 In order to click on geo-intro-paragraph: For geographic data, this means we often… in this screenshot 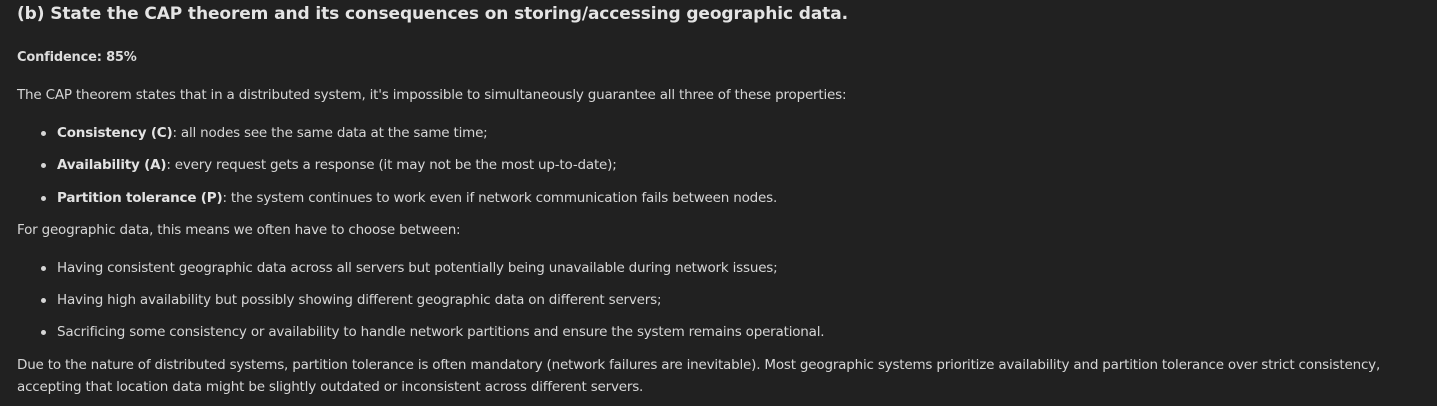, I will do `click(239, 230)`.